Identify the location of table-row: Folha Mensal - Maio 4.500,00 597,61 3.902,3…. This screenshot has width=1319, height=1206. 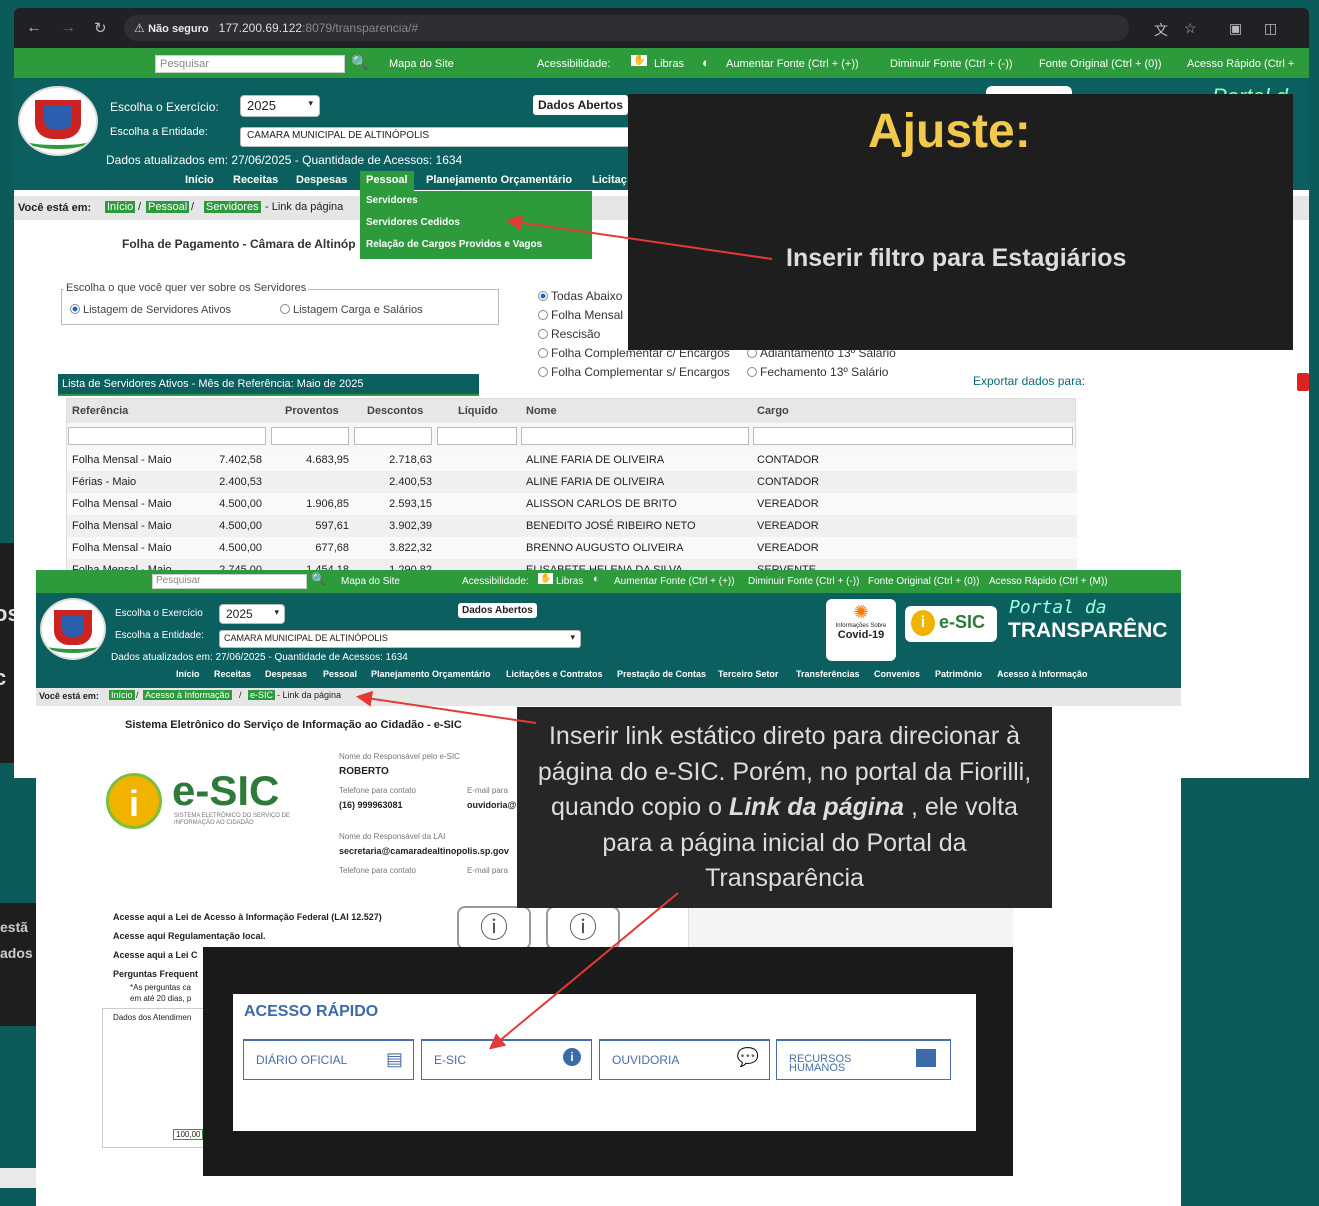
(572, 526).